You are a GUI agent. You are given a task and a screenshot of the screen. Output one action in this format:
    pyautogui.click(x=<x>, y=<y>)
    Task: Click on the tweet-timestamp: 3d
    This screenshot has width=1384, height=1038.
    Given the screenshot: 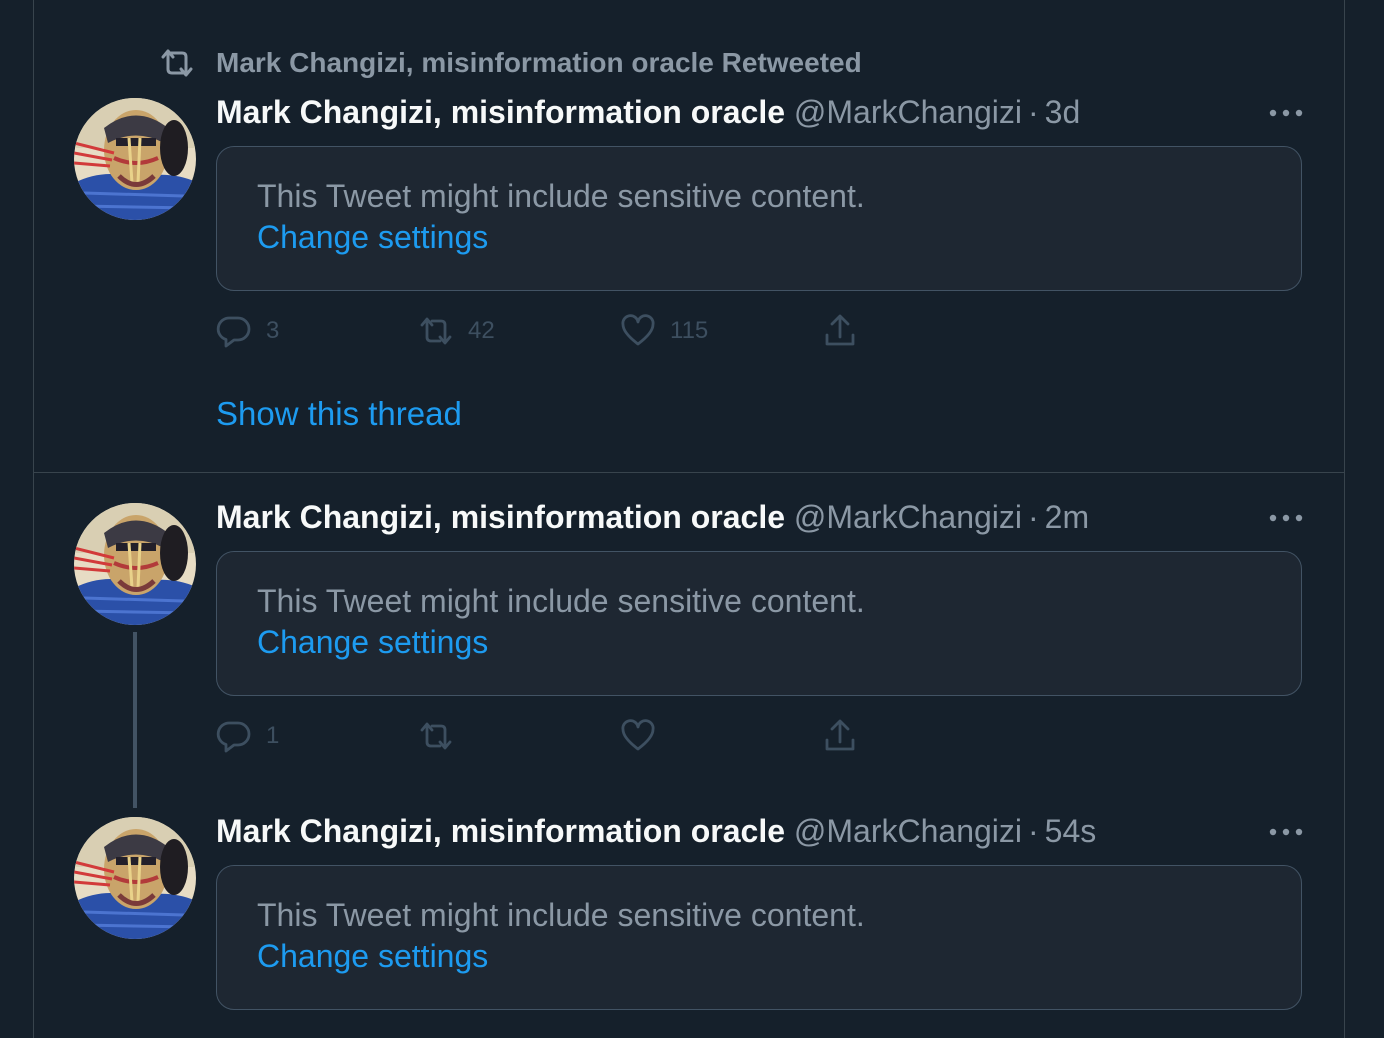 What is the action you would take?
    pyautogui.click(x=1063, y=112)
    